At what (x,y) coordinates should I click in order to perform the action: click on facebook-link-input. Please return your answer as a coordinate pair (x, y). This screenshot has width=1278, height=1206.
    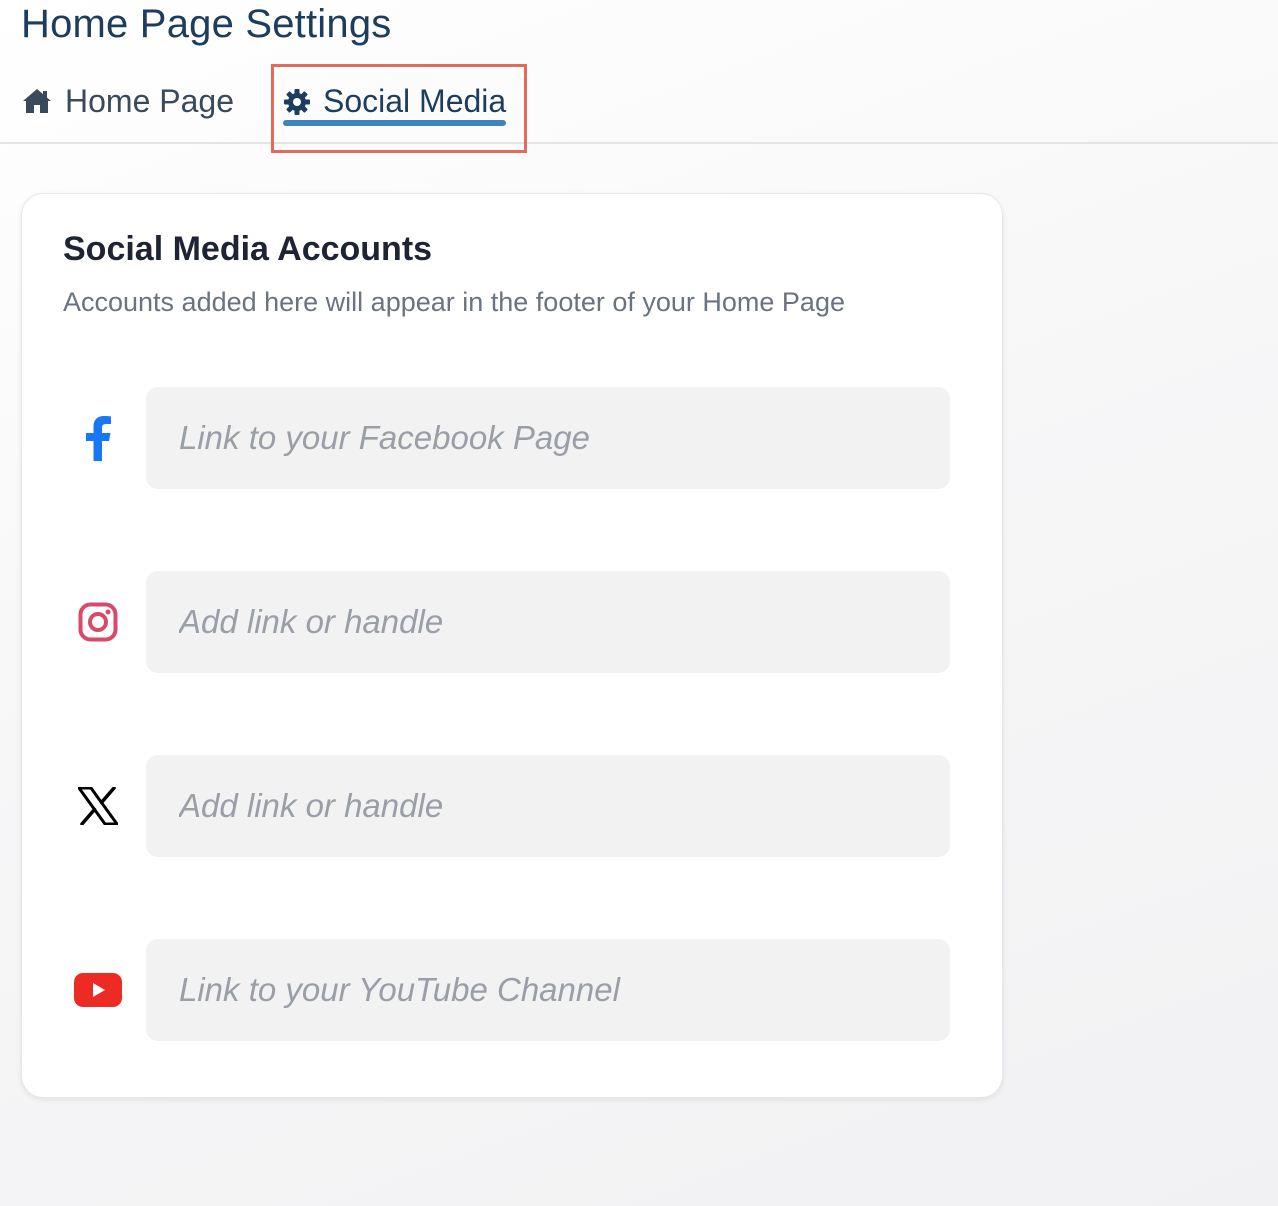
    Looking at the image, I should click on (548, 438).